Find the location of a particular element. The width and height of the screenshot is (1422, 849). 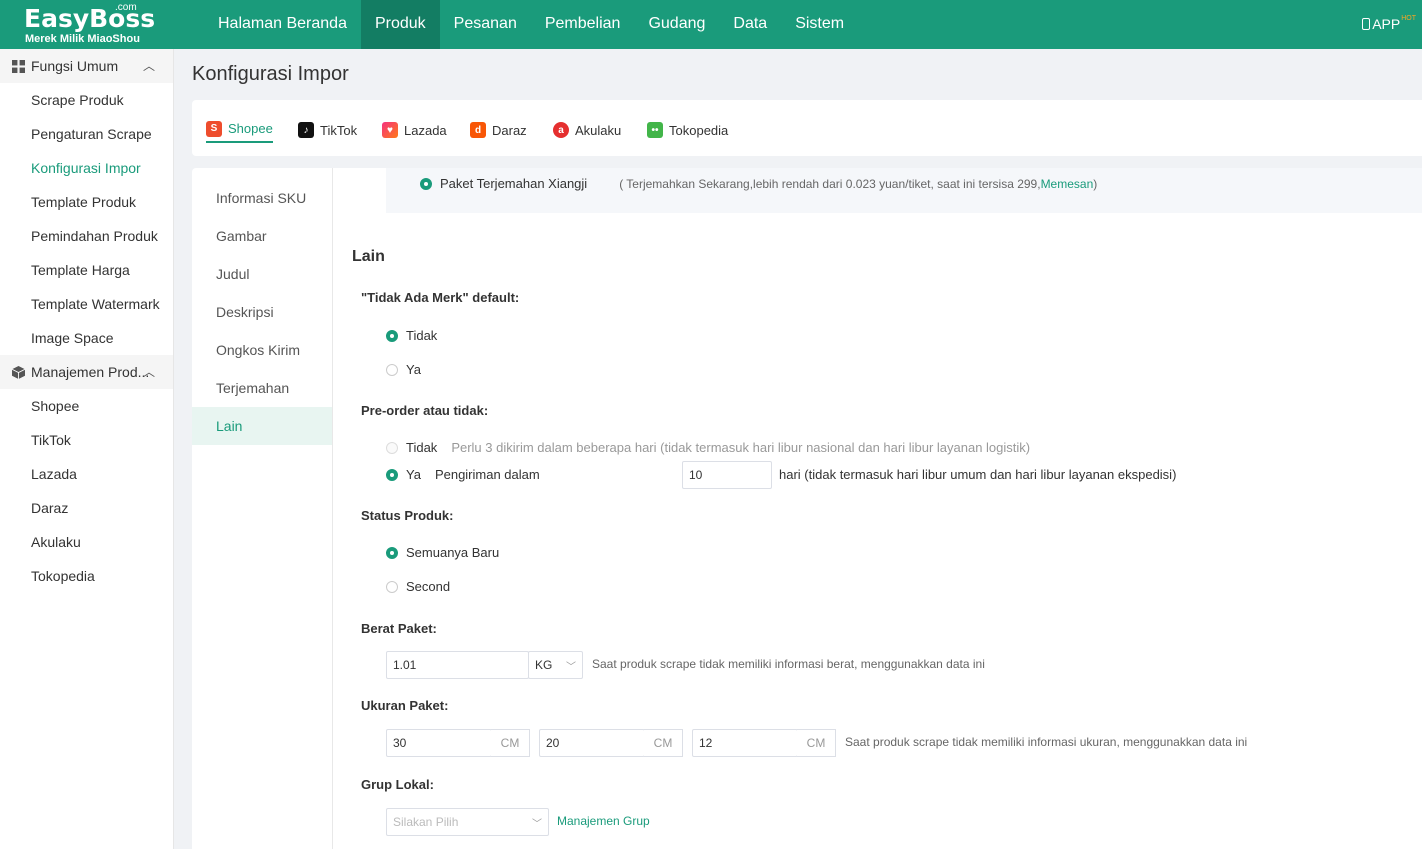

subnav-title: Judul is located at coordinates (262, 274).